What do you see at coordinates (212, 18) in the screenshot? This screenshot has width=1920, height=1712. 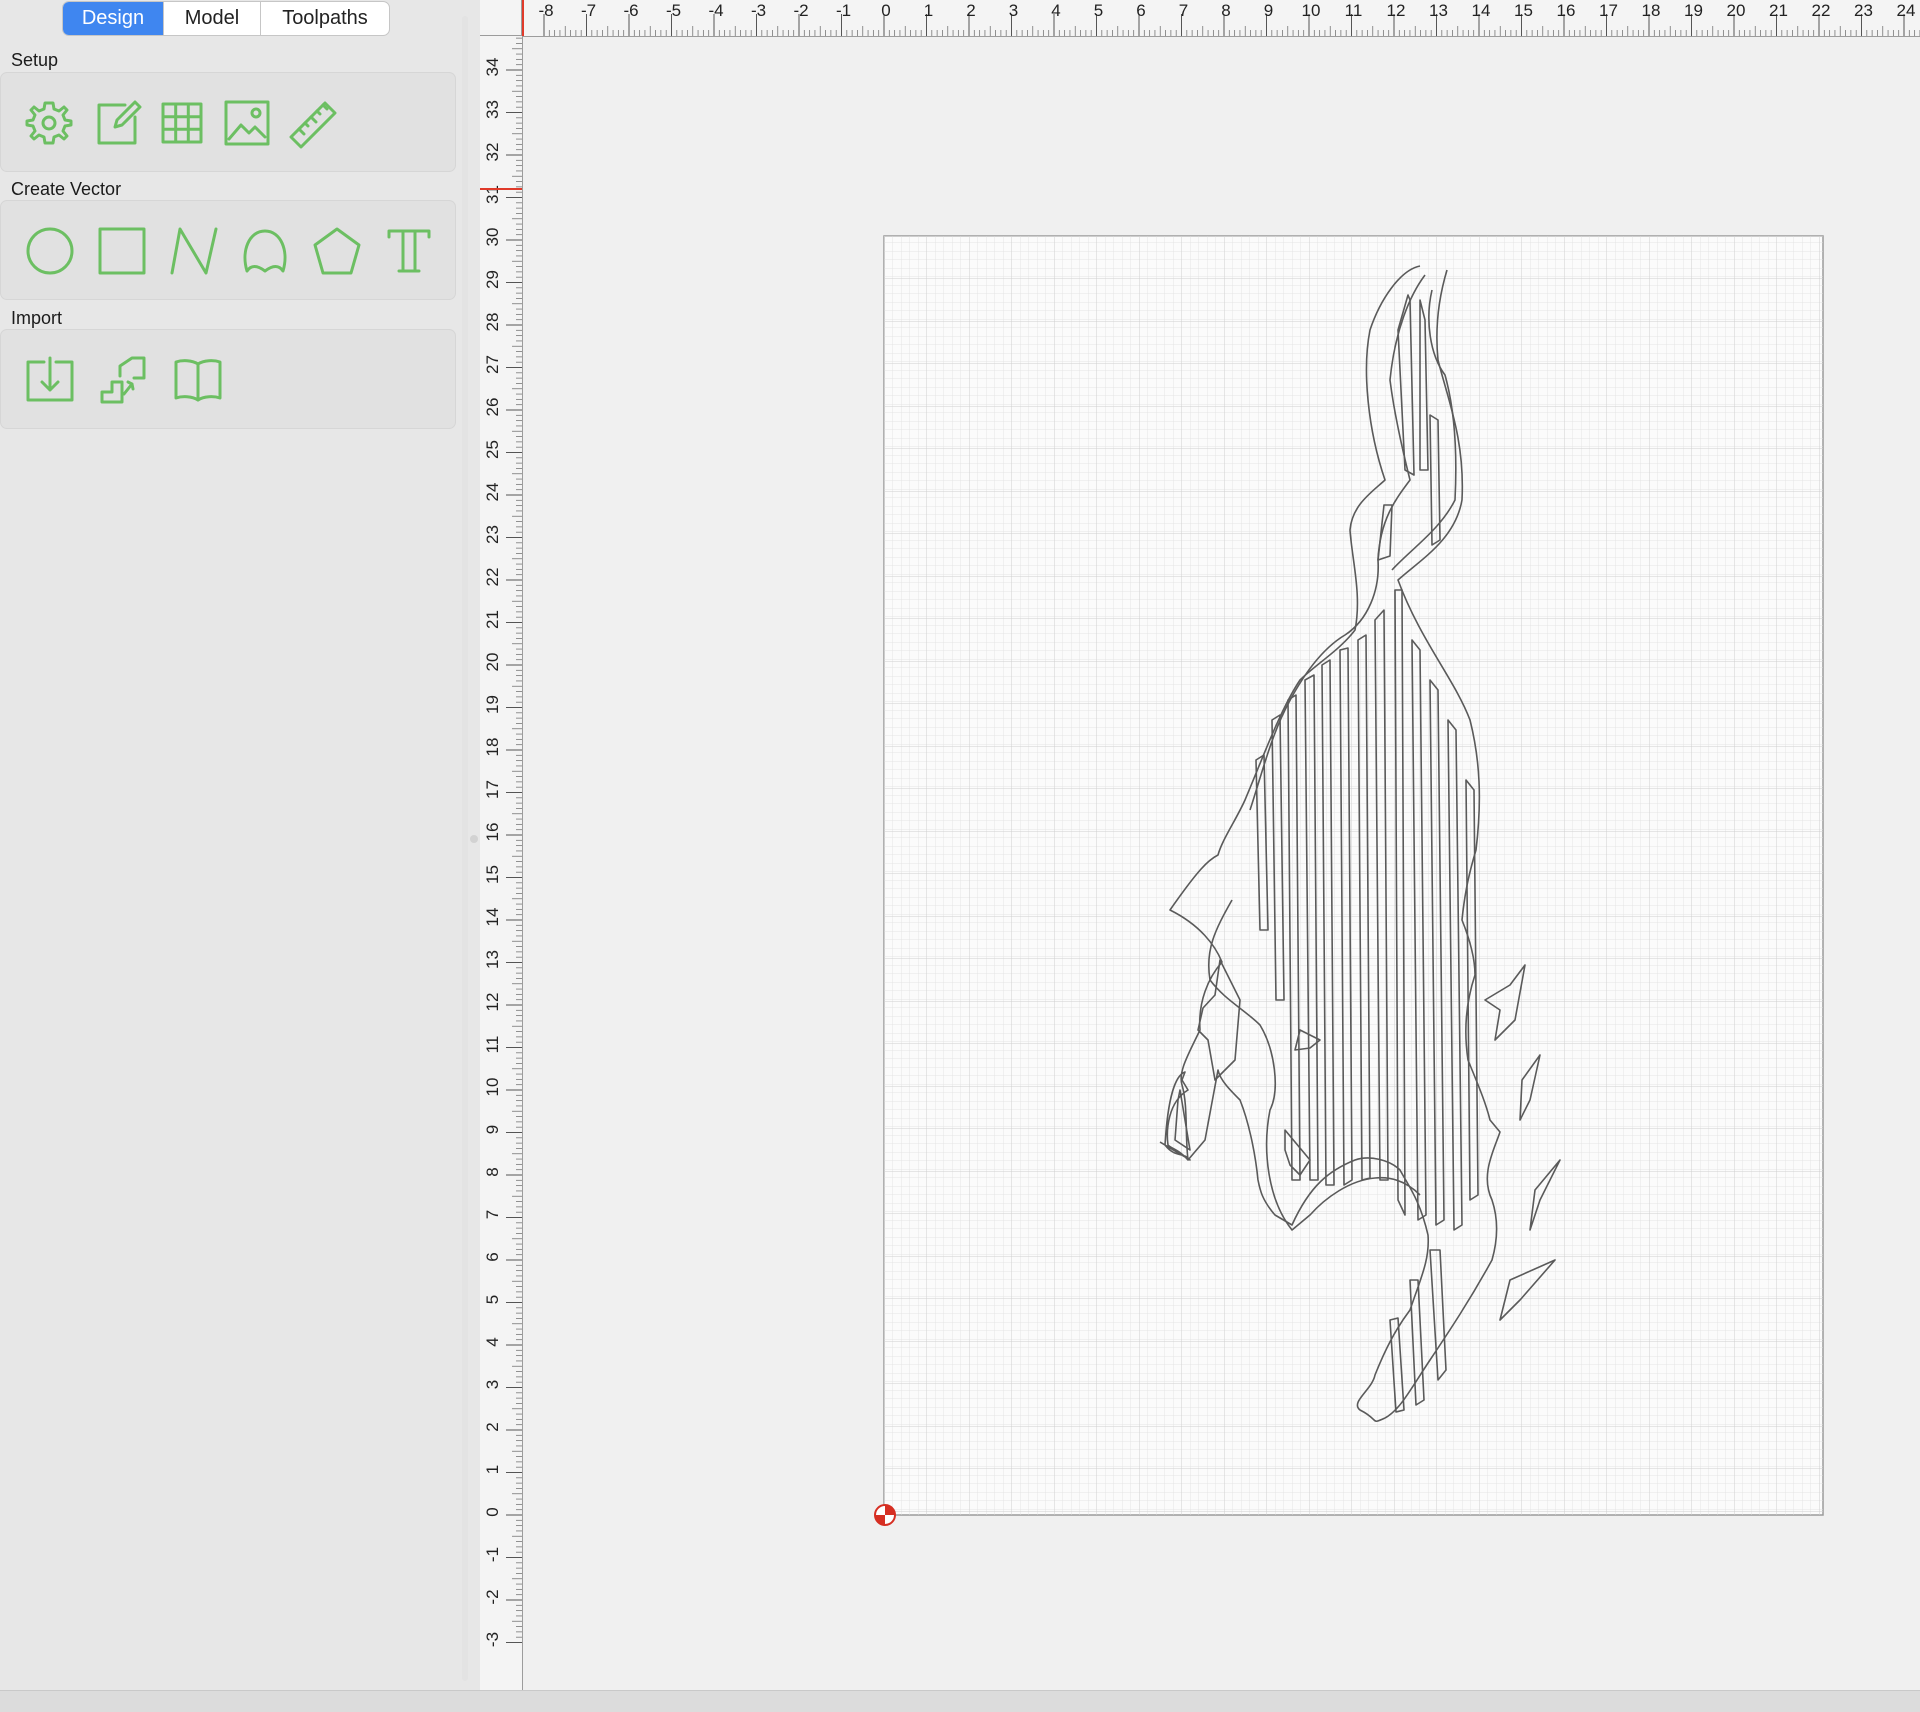 I see `tab-model: Model` at bounding box center [212, 18].